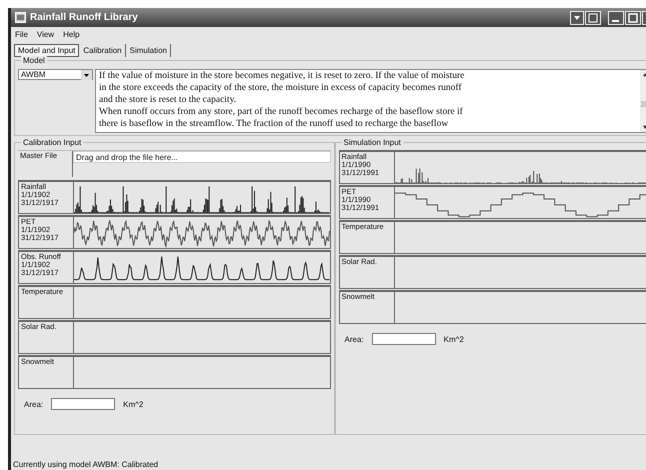  I want to click on tab: Model and Input, so click(47, 50).